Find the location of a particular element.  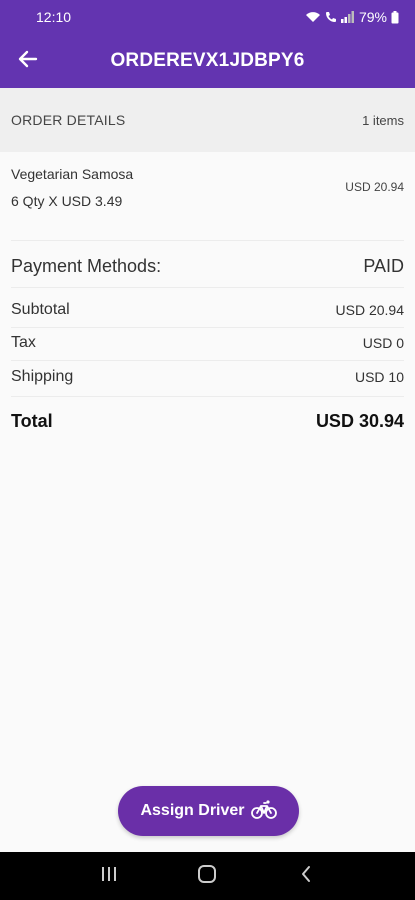

recents-icon is located at coordinates (109, 876).